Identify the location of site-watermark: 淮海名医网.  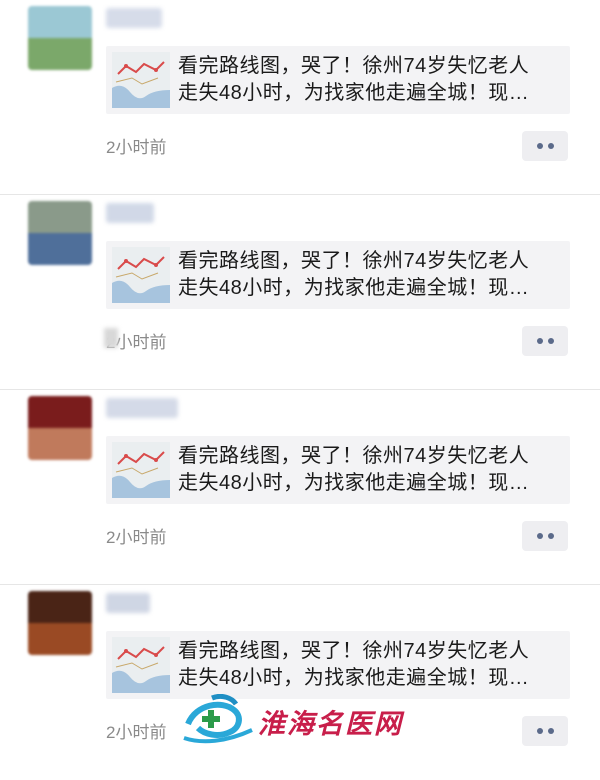
(302, 718).